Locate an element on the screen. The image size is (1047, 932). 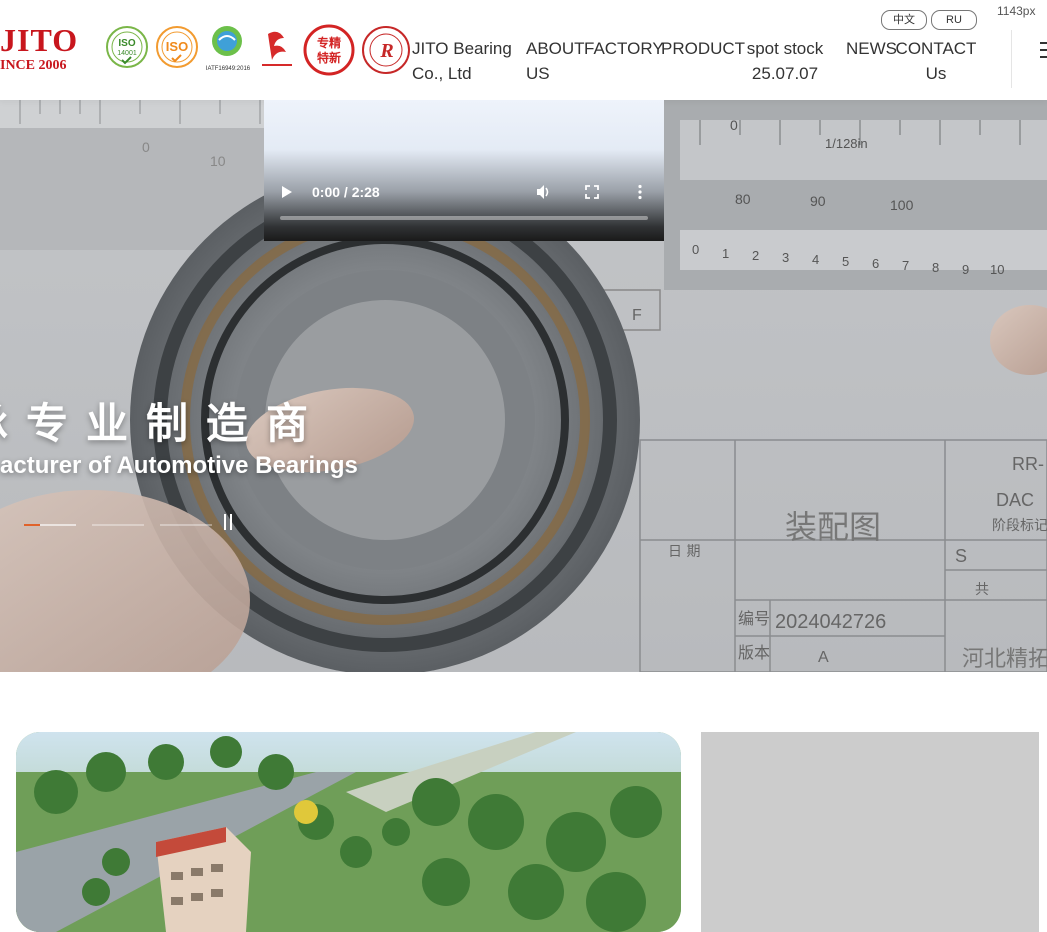
svg-text: 5 is located at coordinates (845, 261).